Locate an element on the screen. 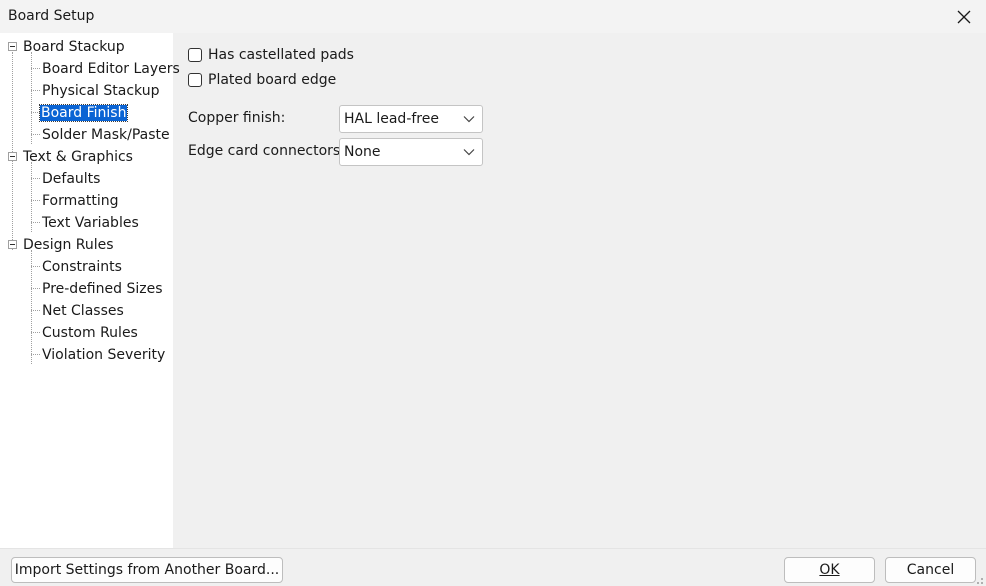 The height and width of the screenshot is (586, 986). tree-item-formatting: Formatting is located at coordinates (80, 201).